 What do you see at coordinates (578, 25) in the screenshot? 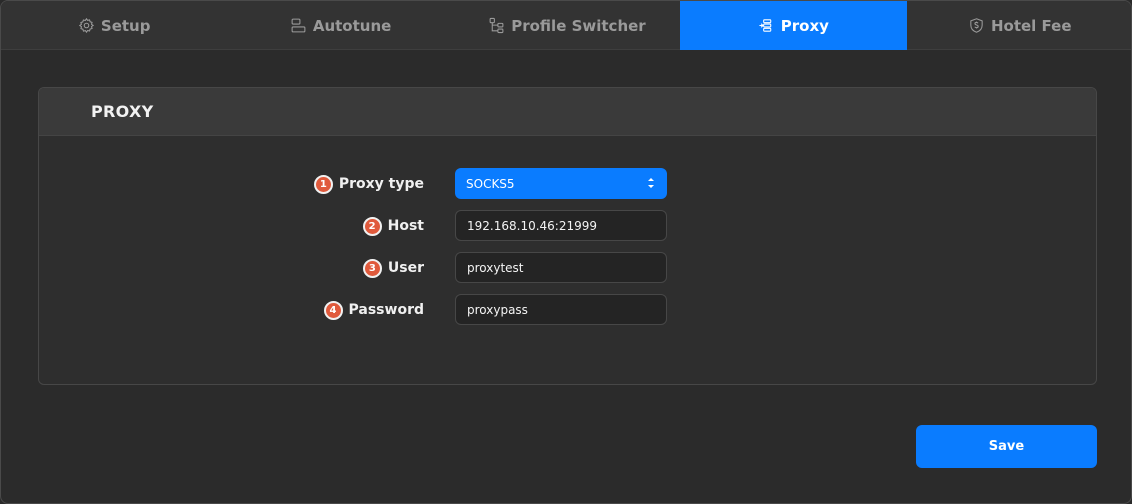
I see `tab-label: Profile Switcher` at bounding box center [578, 25].